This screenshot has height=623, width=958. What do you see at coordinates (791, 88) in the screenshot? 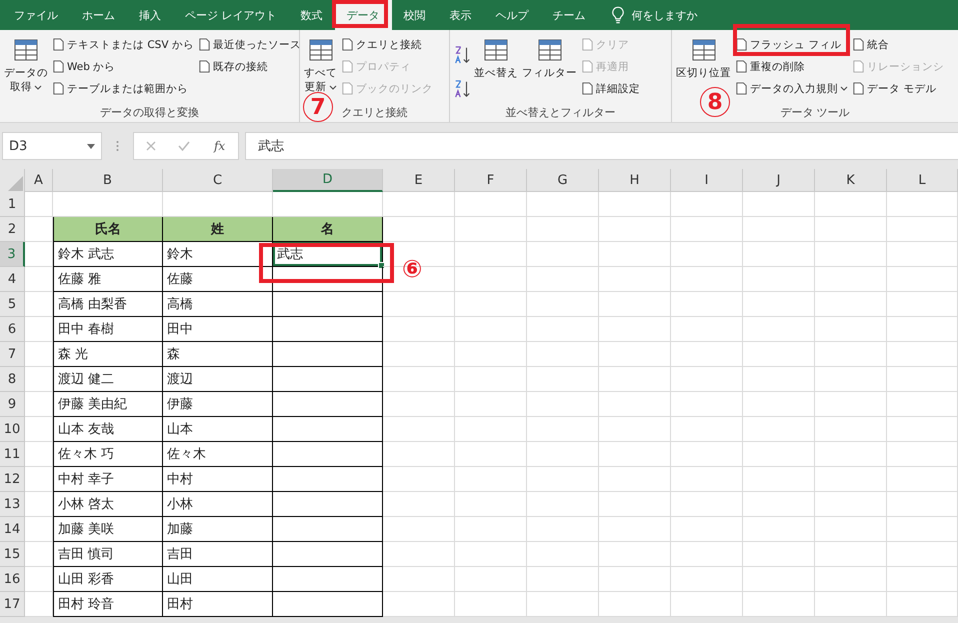
I see `ribbon-button: データの入力規則` at bounding box center [791, 88].